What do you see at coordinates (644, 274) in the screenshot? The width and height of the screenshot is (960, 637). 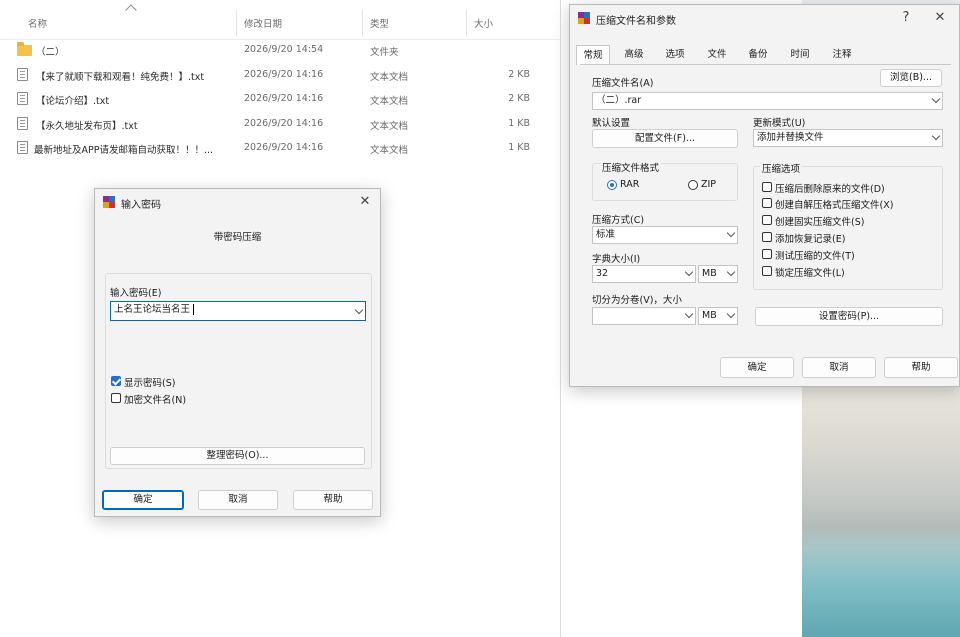 I see `dictionary-size-select: 32` at bounding box center [644, 274].